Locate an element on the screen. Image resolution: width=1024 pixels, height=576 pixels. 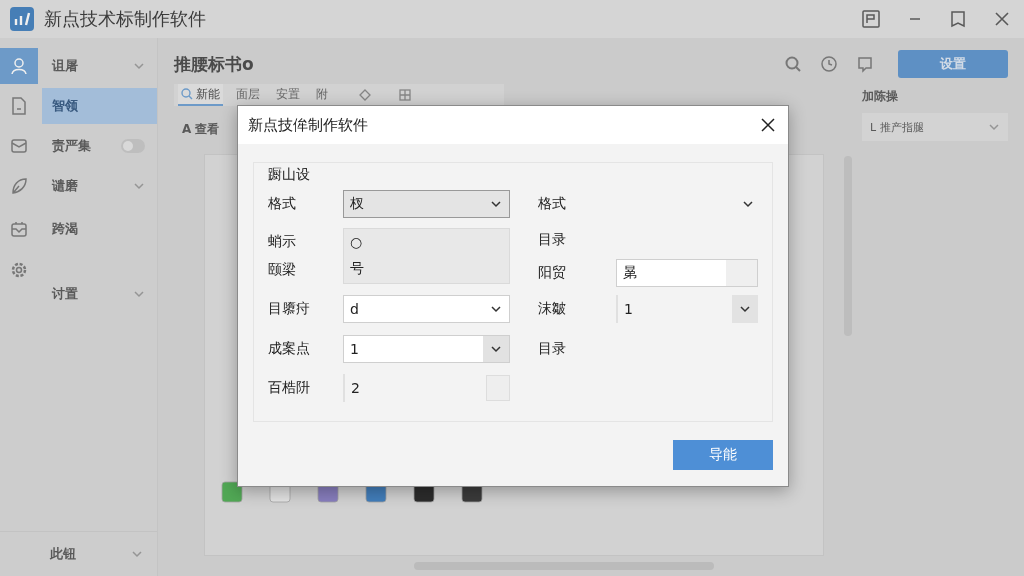
field-label: 目隳疛 is located at coordinates (289, 309).